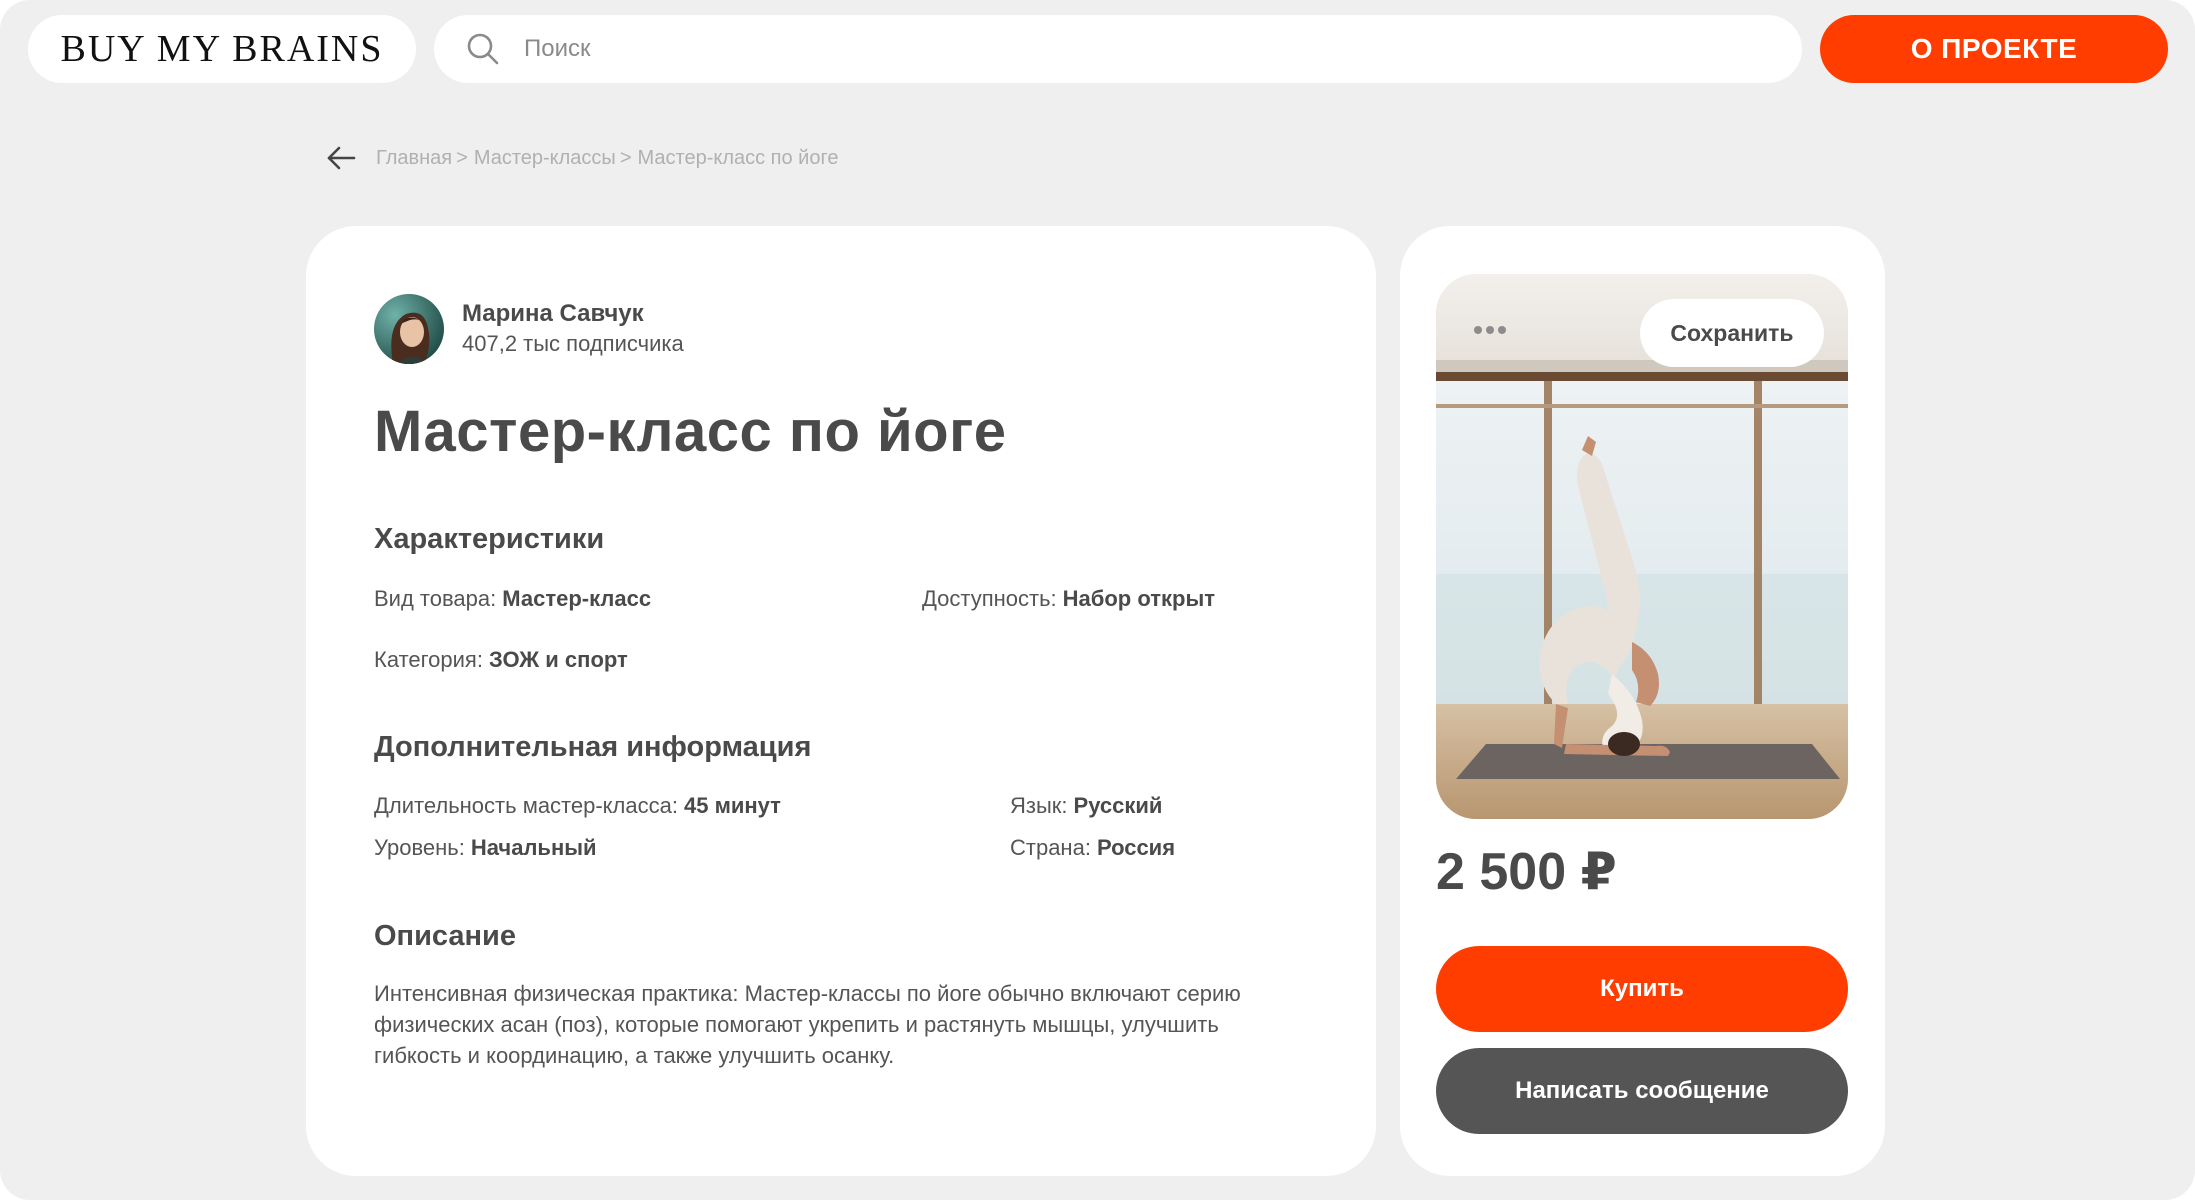 This screenshot has width=2195, height=1200. I want to click on page-title: Мастер-класс по йоге, so click(690, 431).